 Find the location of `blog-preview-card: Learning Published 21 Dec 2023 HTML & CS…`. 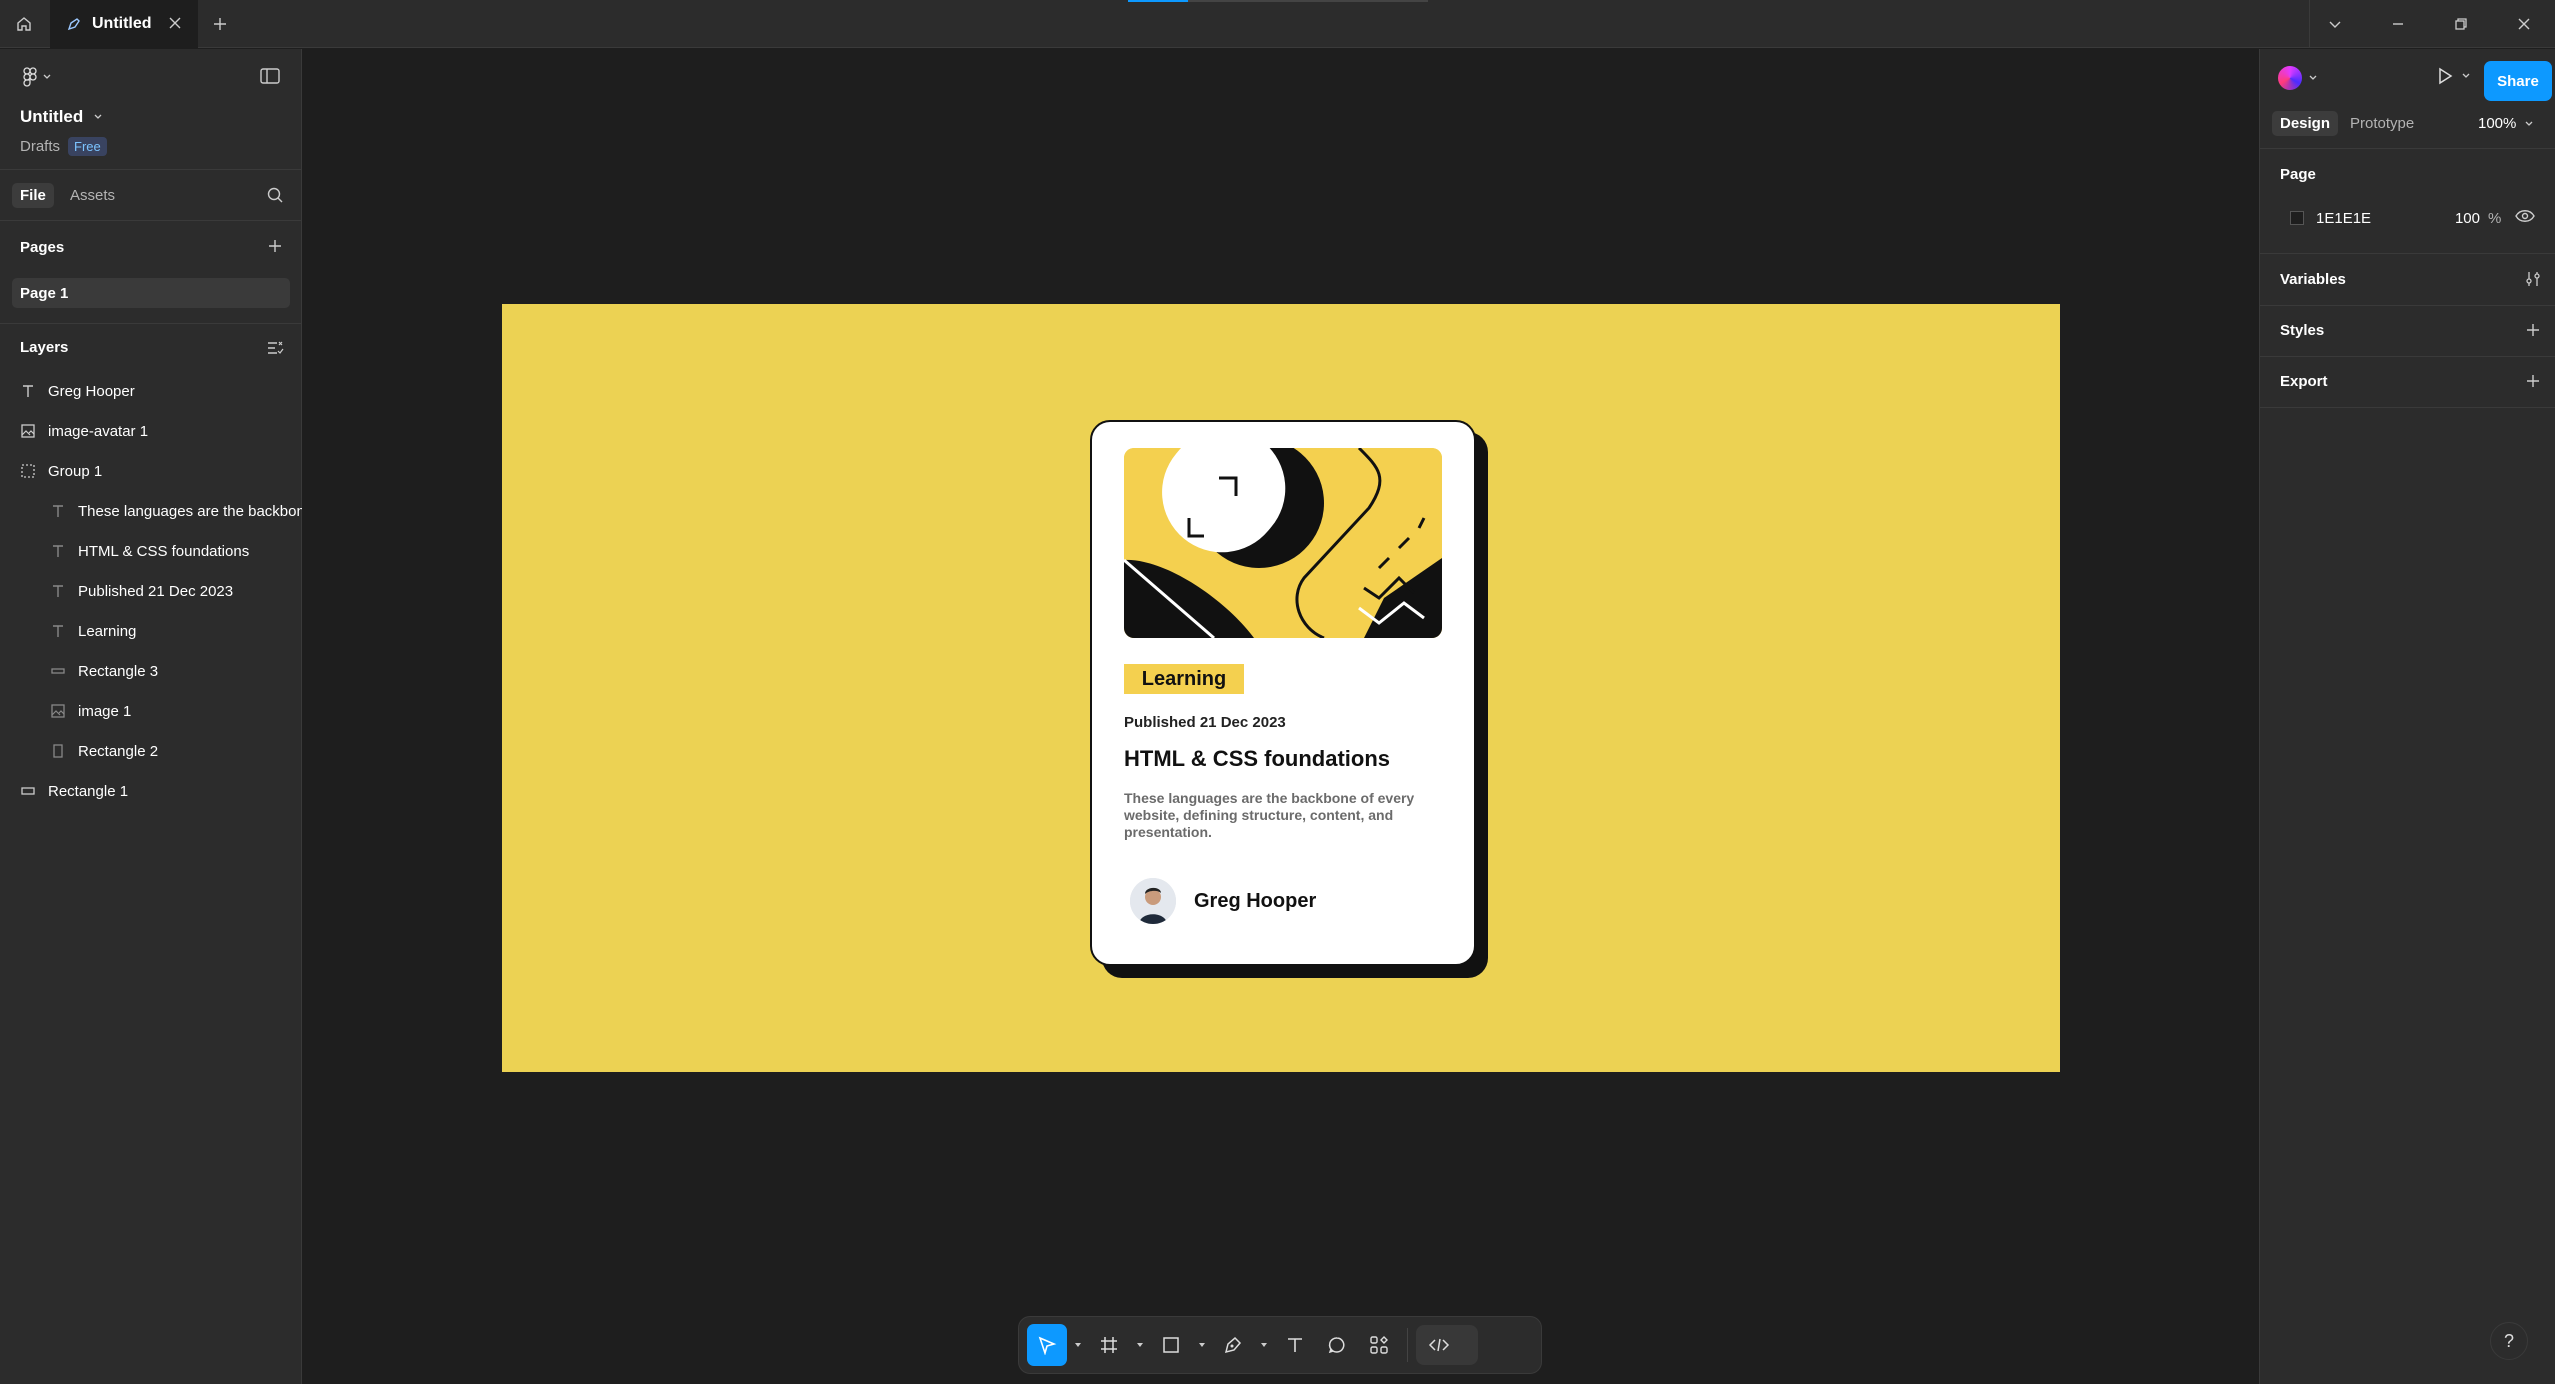

blog-preview-card: Learning Published 21 Dec 2023 HTML & CS… is located at coordinates (1283, 693).